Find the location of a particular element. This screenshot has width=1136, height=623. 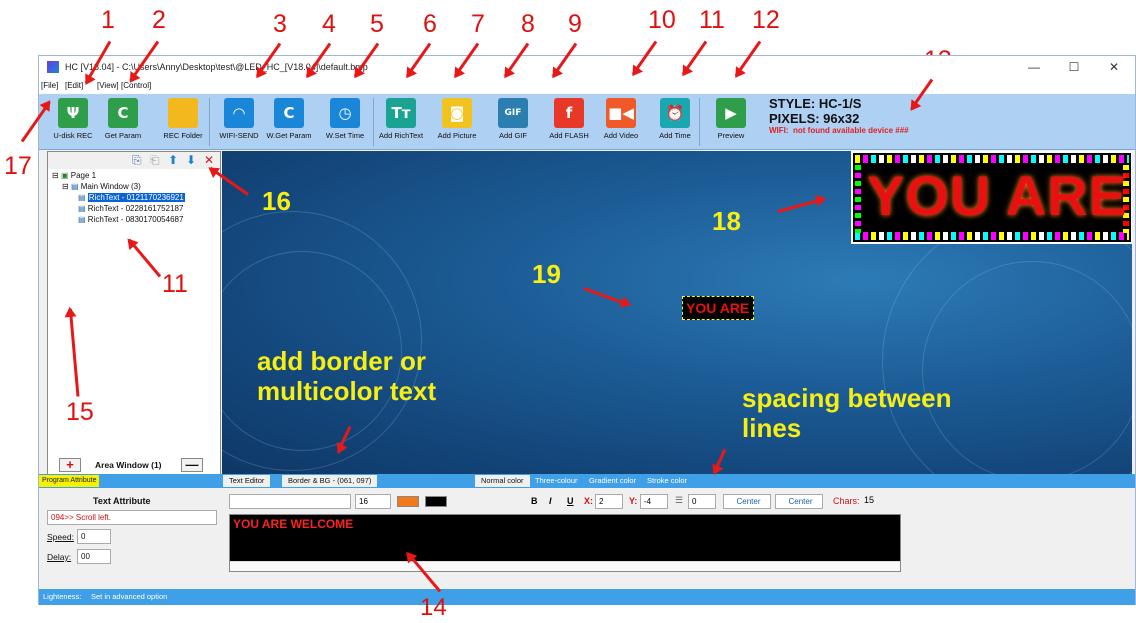

move-up-icon: ⬆ is located at coordinates (173, 160).